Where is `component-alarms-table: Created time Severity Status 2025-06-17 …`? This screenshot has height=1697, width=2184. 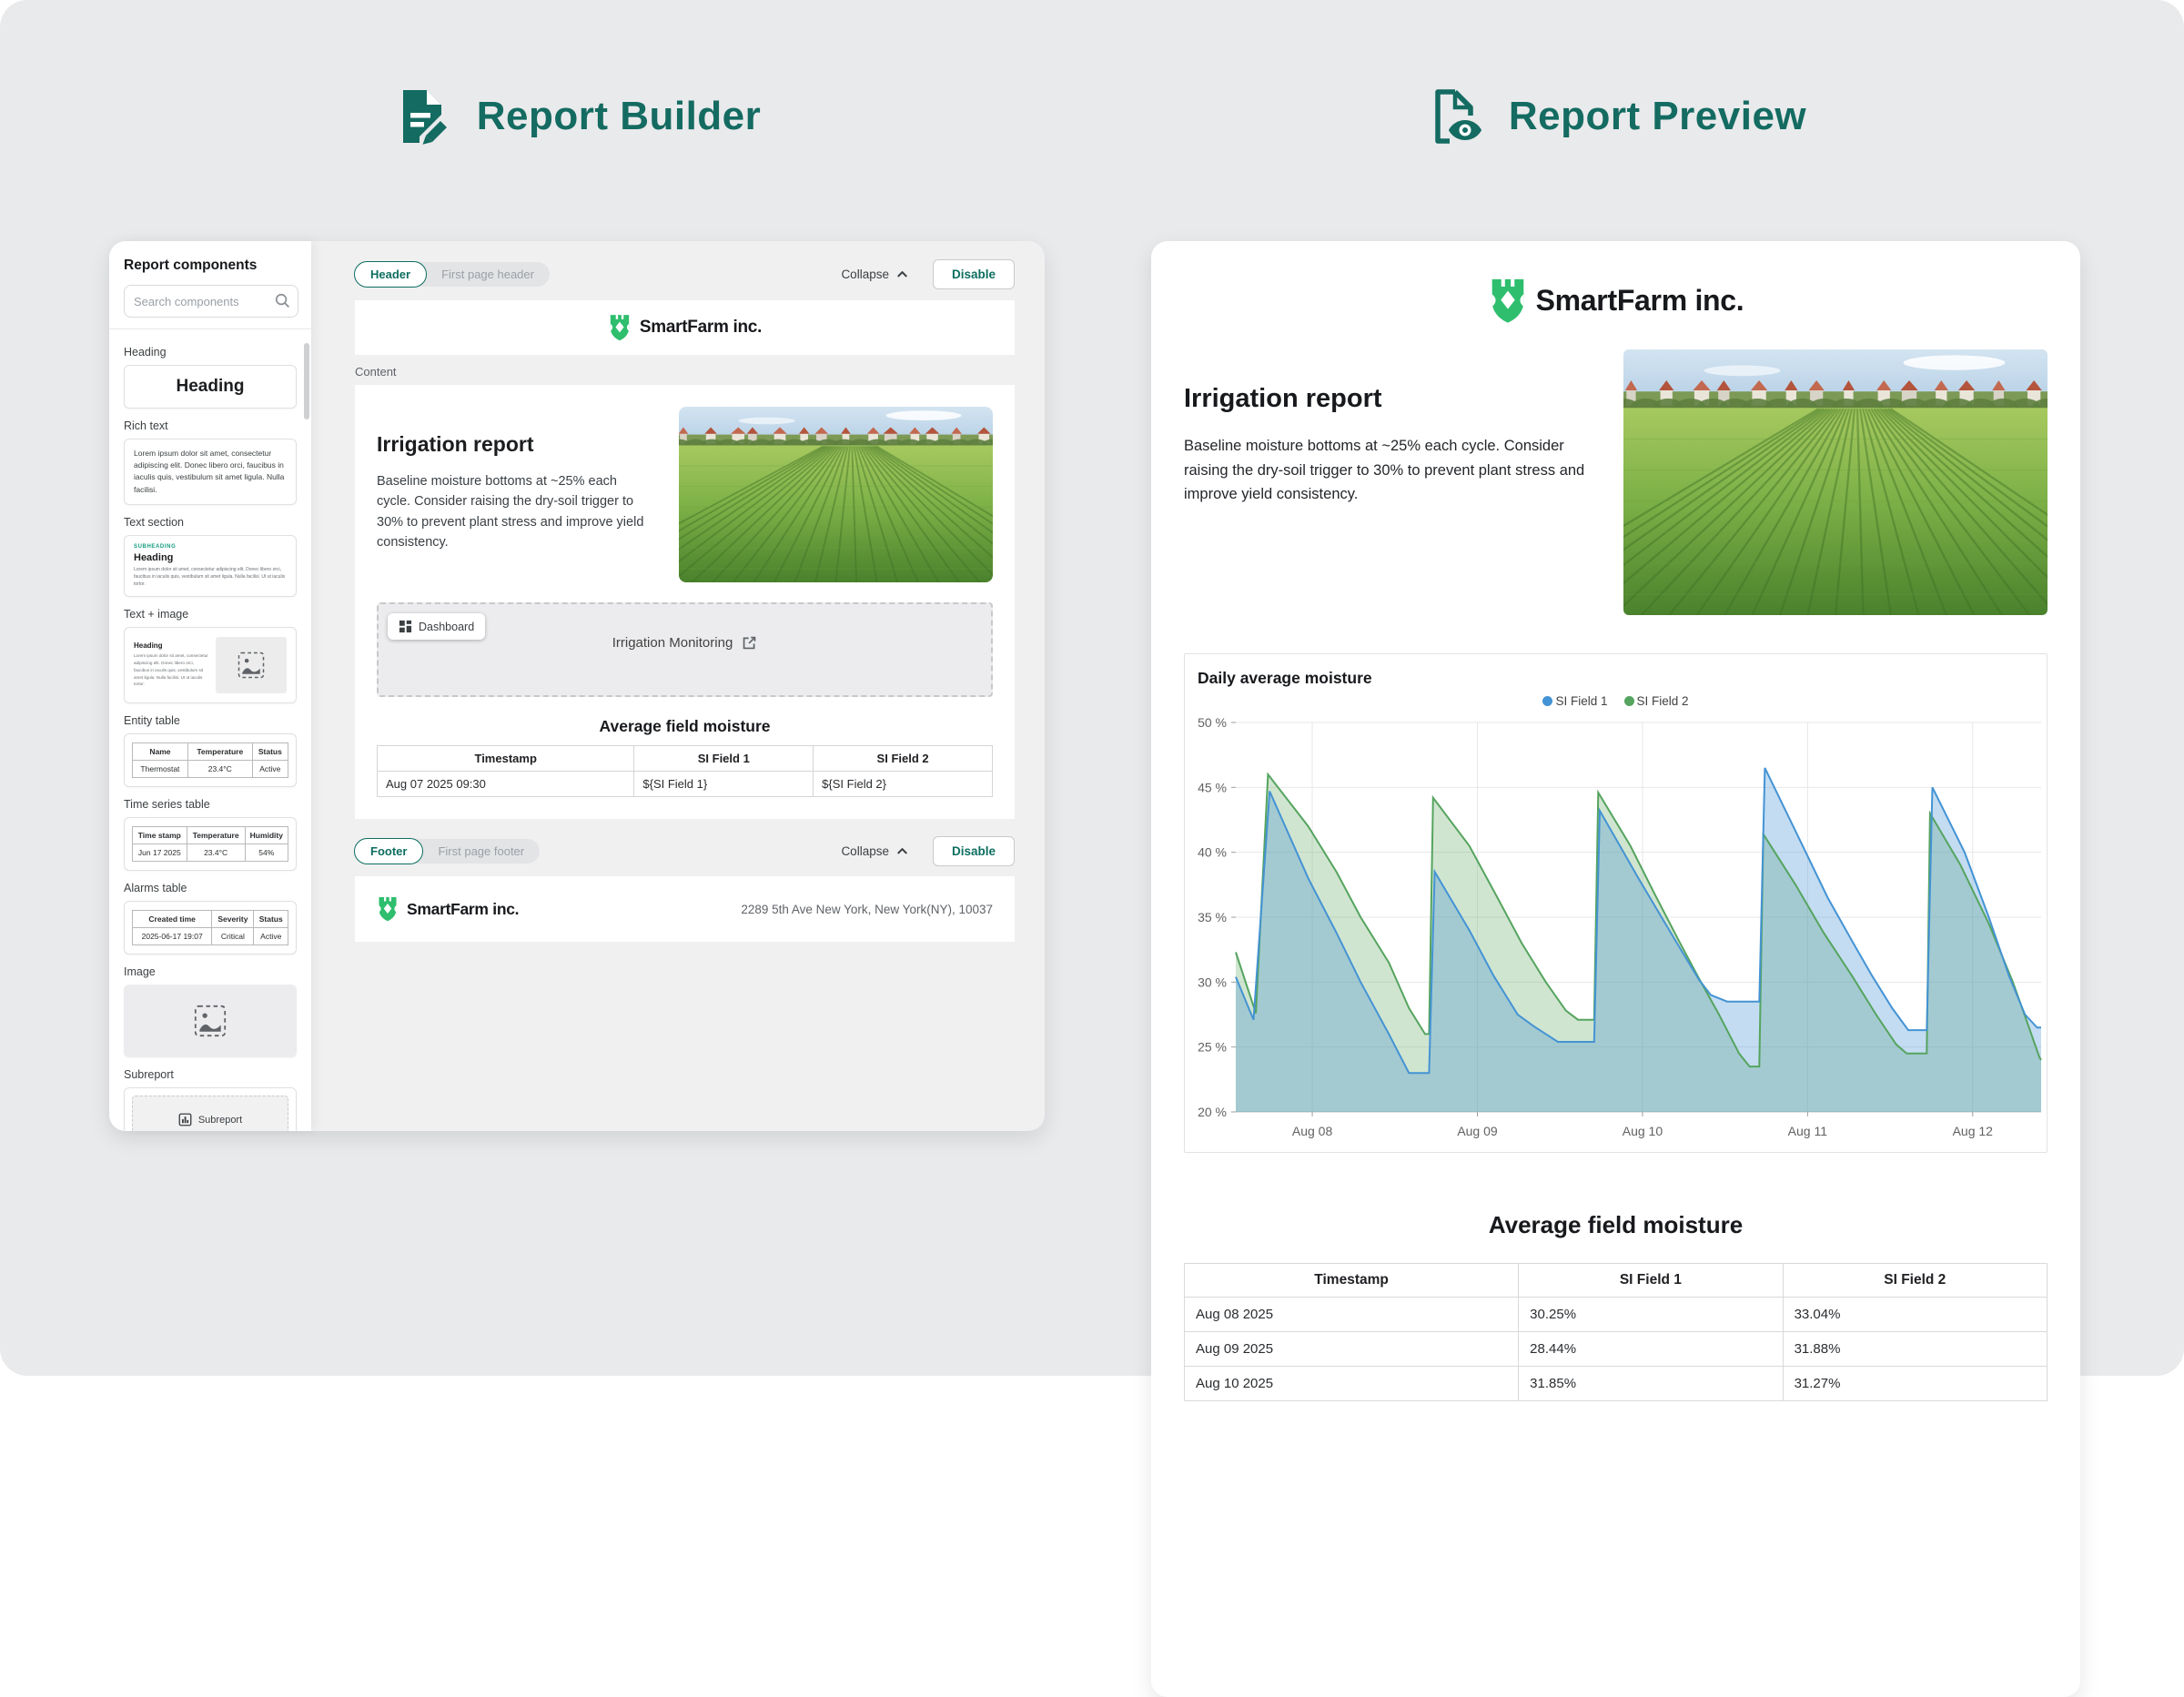
component-alarms-table: Created time Severity Status 2025-06-17 … is located at coordinates (211, 928).